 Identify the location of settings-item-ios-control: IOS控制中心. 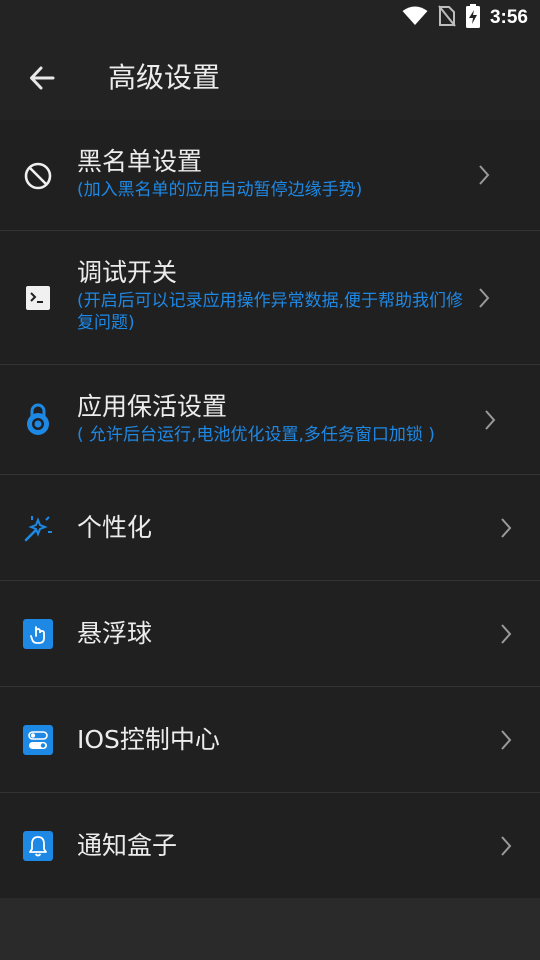
(270, 740).